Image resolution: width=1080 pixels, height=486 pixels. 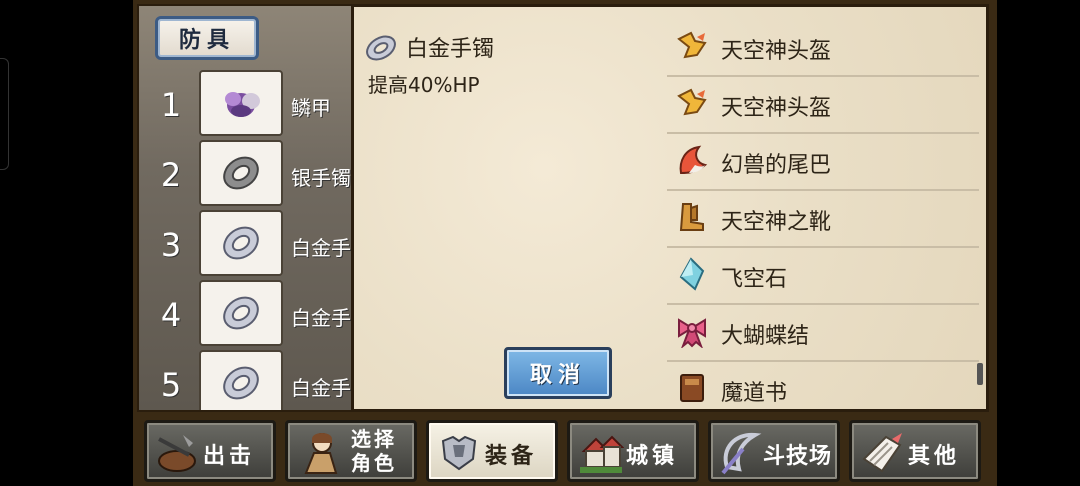 I want to click on list-item: 天空神之靴, so click(x=823, y=220).